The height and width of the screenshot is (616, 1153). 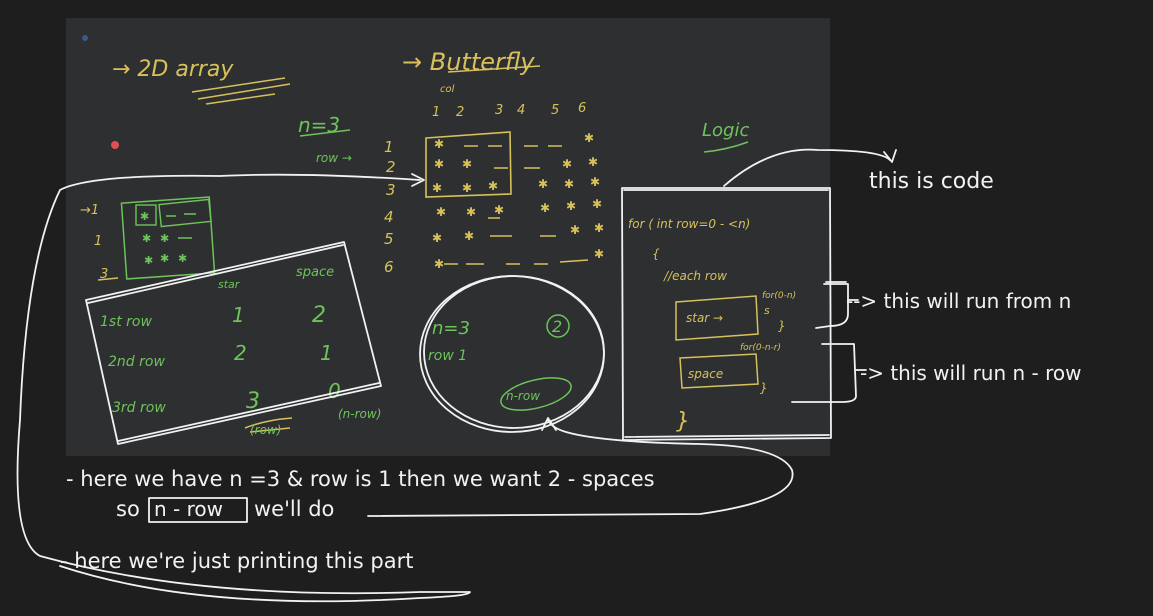 I want to click on title-butterfly: → Butterfly, so click(x=468, y=62).